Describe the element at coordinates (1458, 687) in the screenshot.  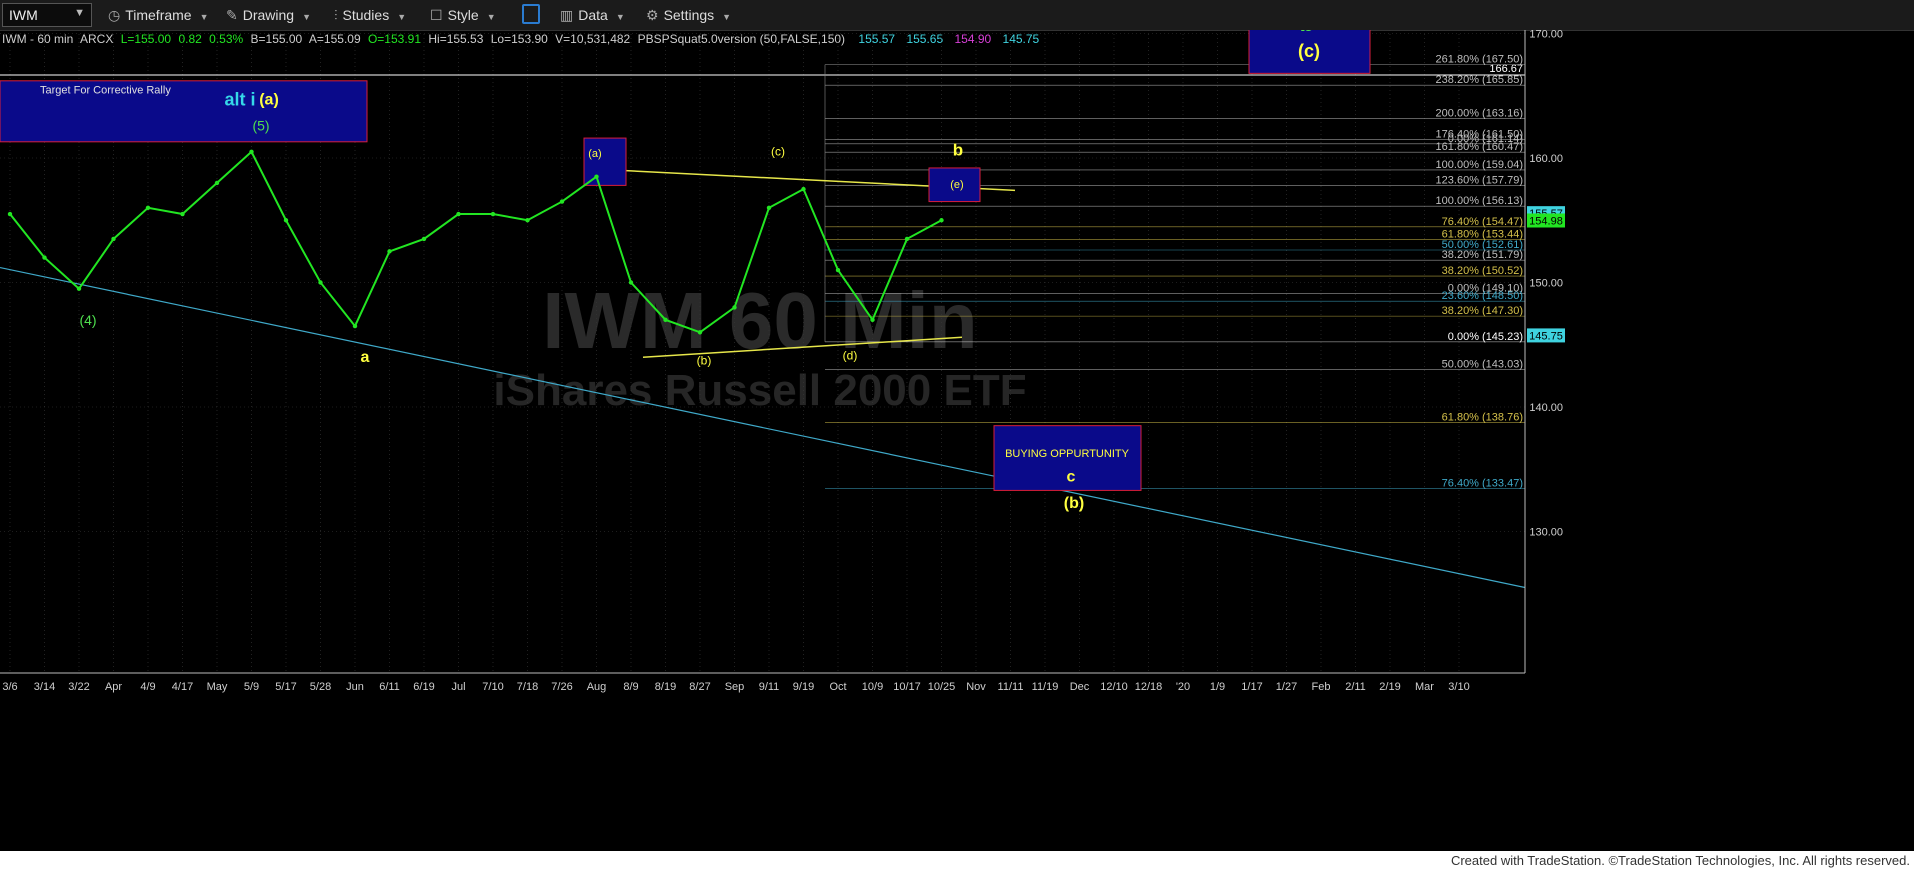
I see `time-tick-label: 3/10` at that location.